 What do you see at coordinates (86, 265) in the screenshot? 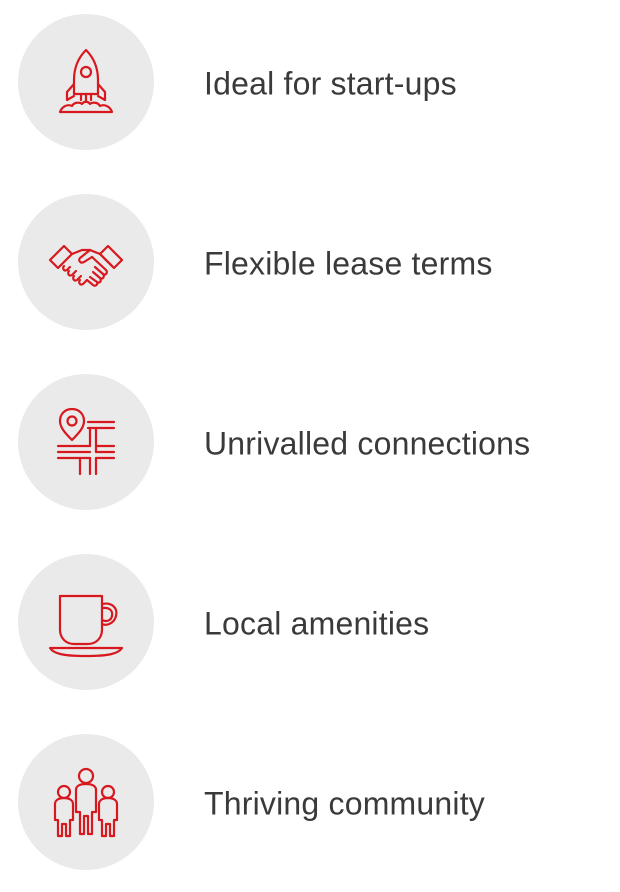
I see `handshake-icon` at bounding box center [86, 265].